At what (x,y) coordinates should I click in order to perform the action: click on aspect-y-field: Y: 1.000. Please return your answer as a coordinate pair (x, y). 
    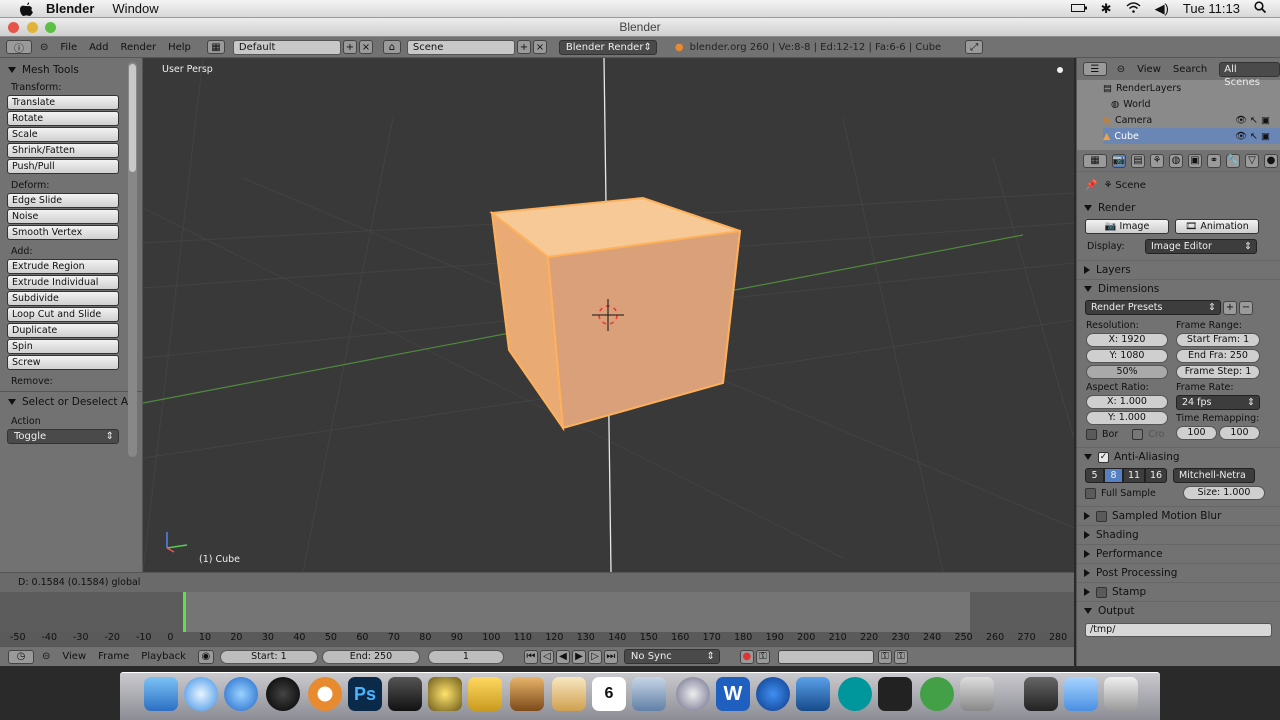
    Looking at the image, I should click on (1127, 418).